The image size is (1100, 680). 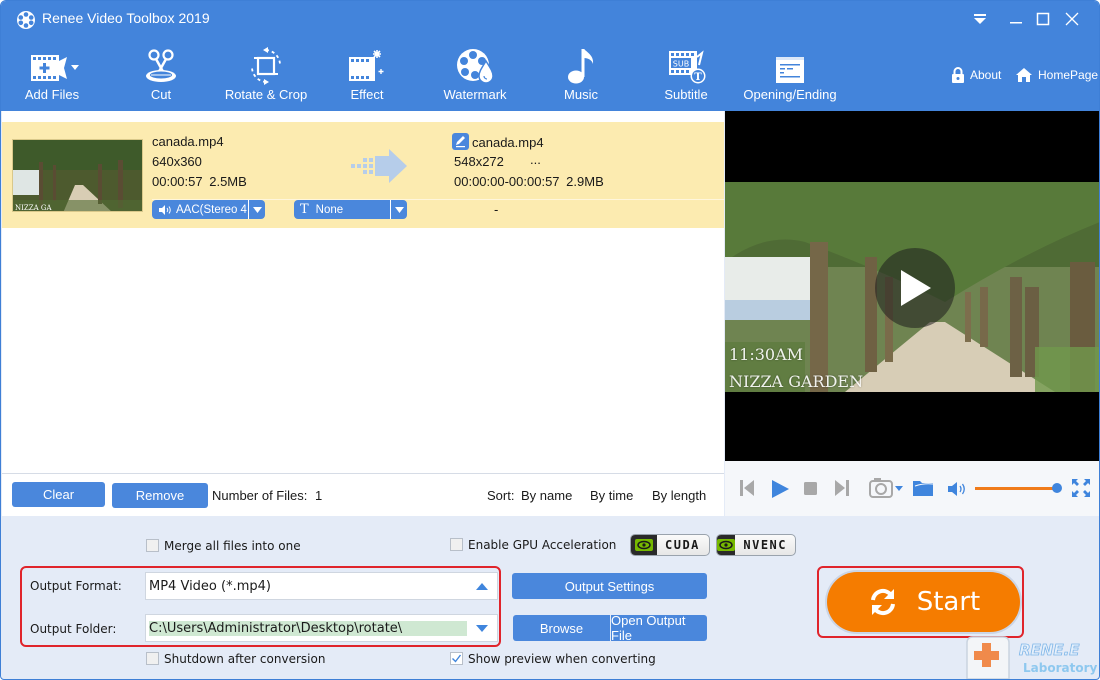 What do you see at coordinates (366, 65) in the screenshot?
I see `effect-icon` at bounding box center [366, 65].